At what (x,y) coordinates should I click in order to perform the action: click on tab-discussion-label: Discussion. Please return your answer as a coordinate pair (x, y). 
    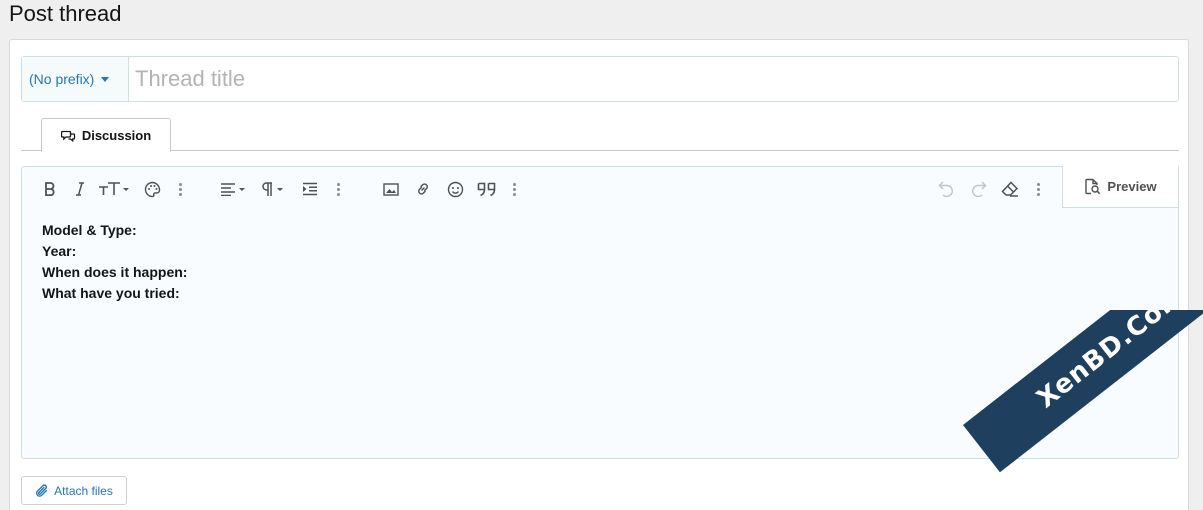
    Looking at the image, I should click on (116, 135).